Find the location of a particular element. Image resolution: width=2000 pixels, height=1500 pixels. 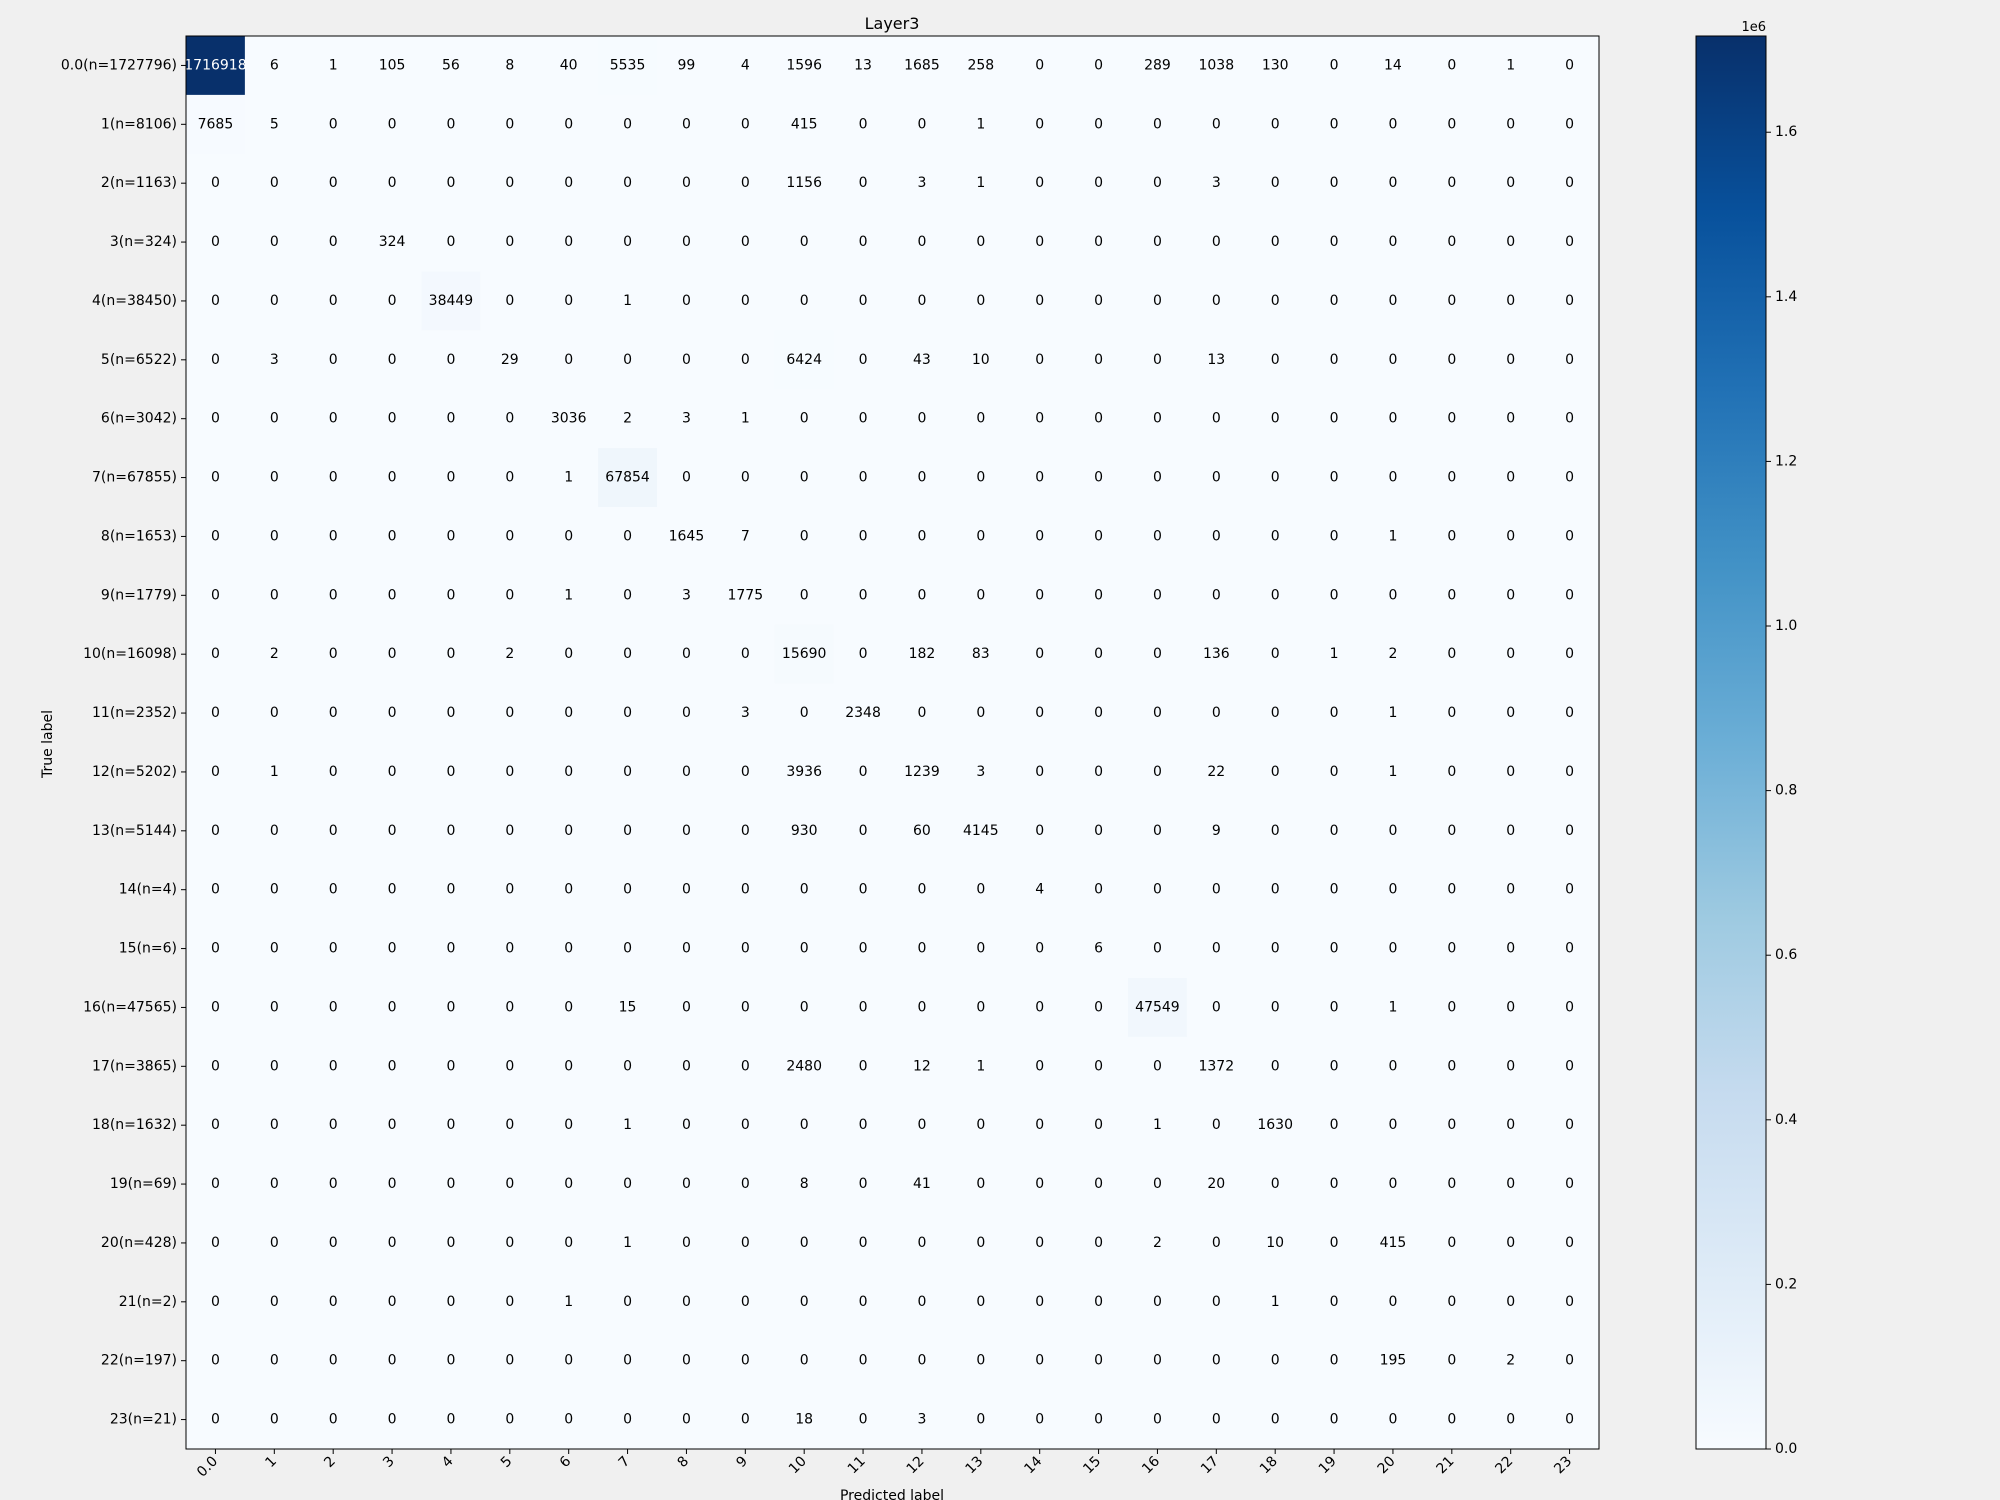

colorbar-tick-label: 0.0 is located at coordinates (1786, 1449).